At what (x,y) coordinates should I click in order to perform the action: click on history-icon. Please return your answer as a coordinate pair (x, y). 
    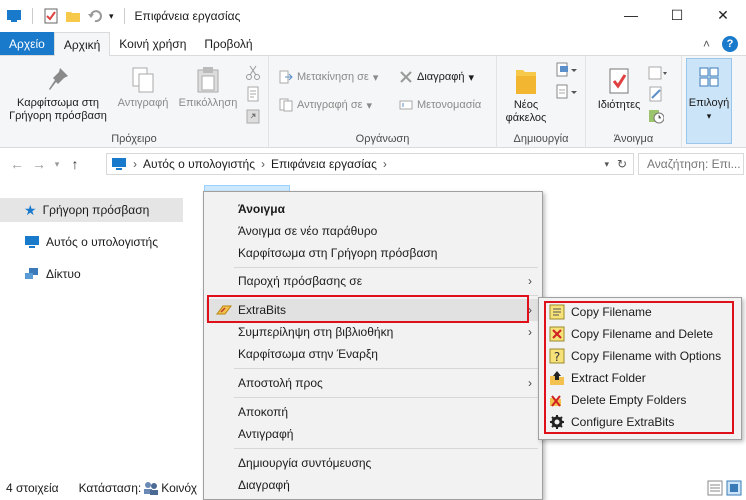
    Looking at the image, I should click on (656, 116).